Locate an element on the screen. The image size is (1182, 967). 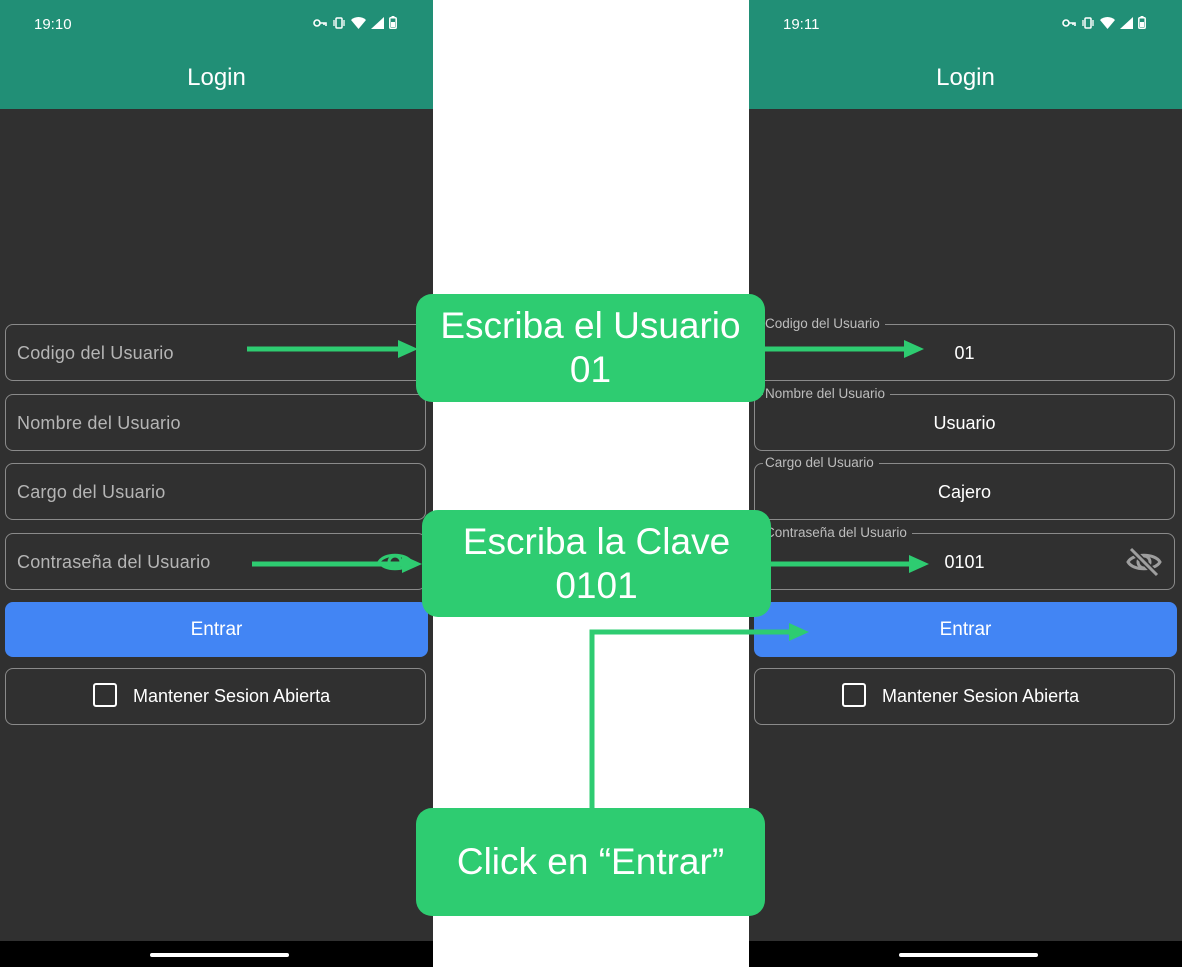
user-name-value: Usuario is located at coordinates (964, 423).